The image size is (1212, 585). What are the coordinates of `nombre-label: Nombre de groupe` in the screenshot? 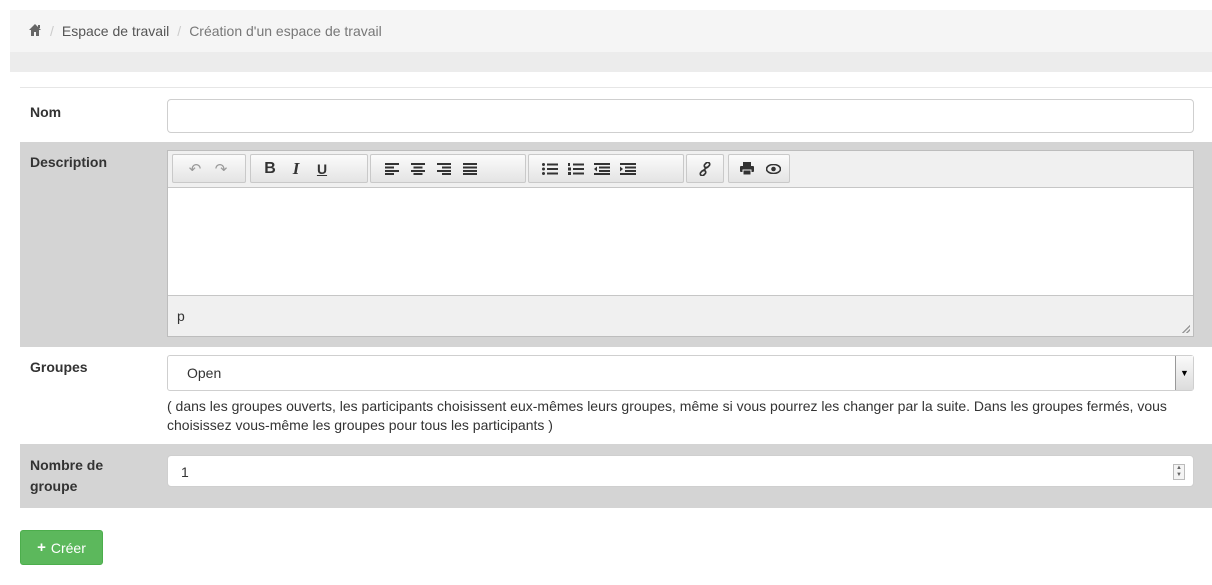 It's located at (67, 475).